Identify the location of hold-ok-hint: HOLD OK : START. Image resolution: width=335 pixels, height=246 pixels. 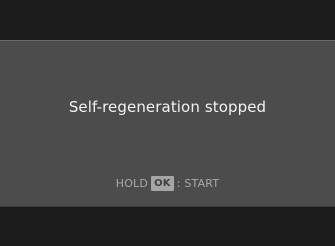
(167, 183).